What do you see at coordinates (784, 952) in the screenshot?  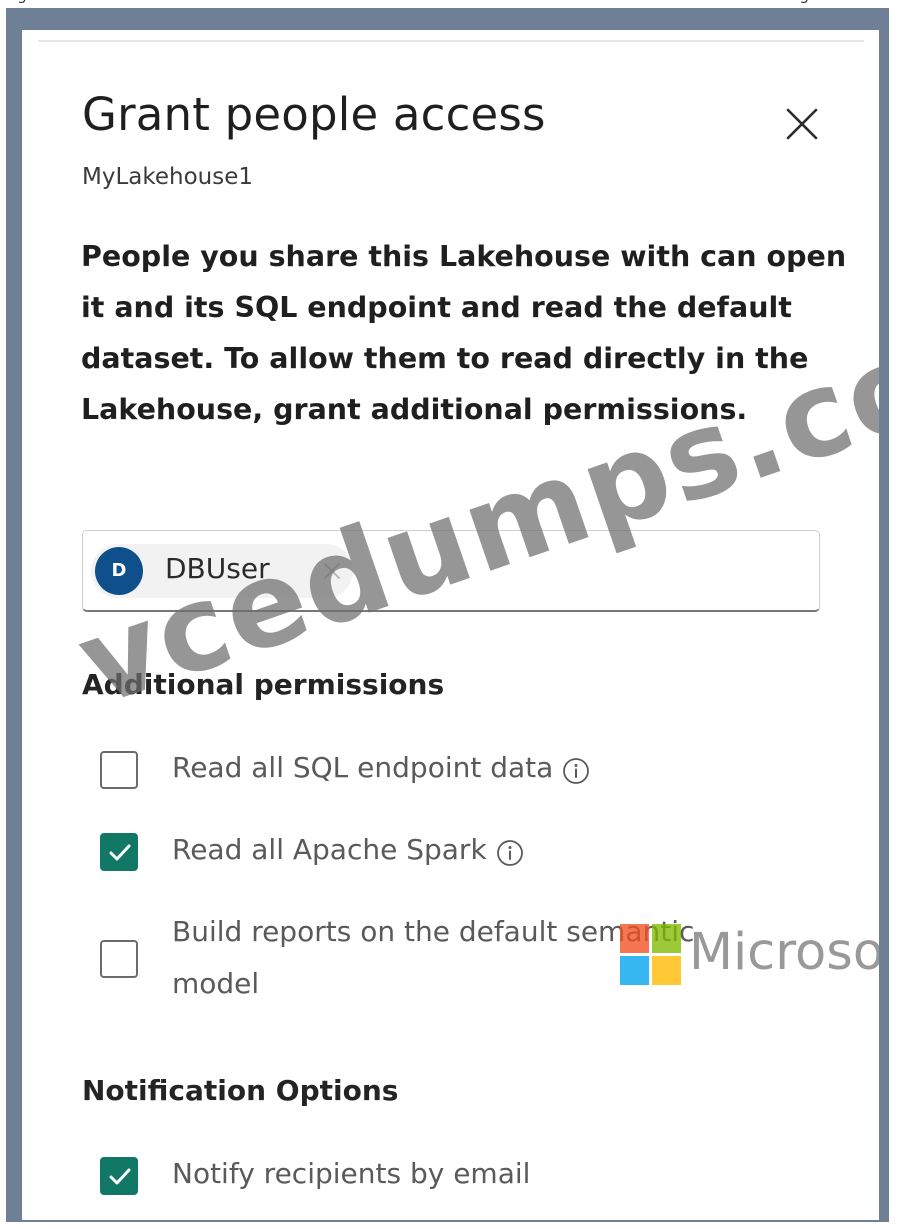 I see `microsoft-wordmark: Microsoft` at bounding box center [784, 952].